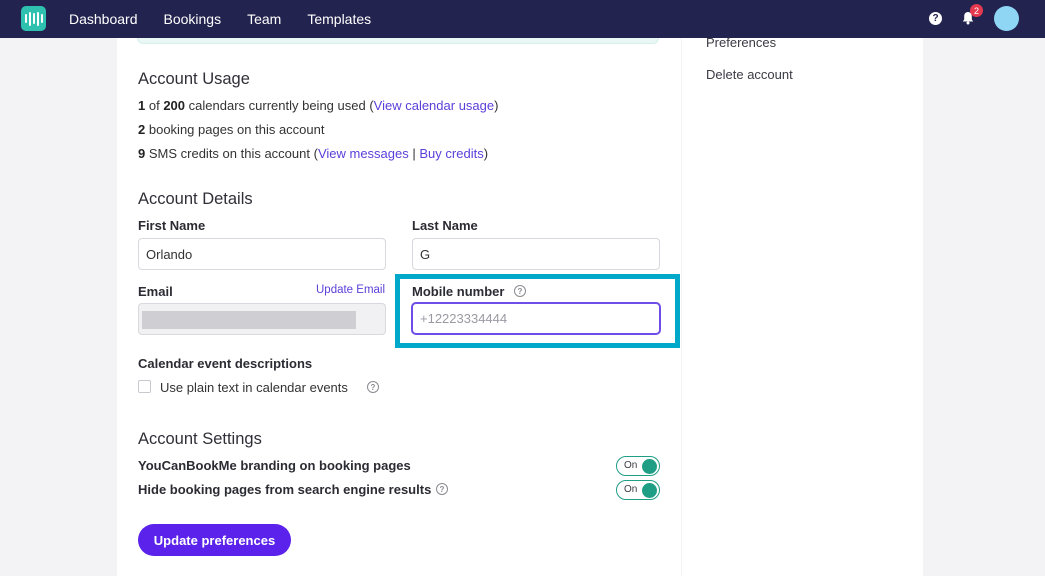  What do you see at coordinates (749, 74) in the screenshot?
I see `side-link-delete-account: Delete account` at bounding box center [749, 74].